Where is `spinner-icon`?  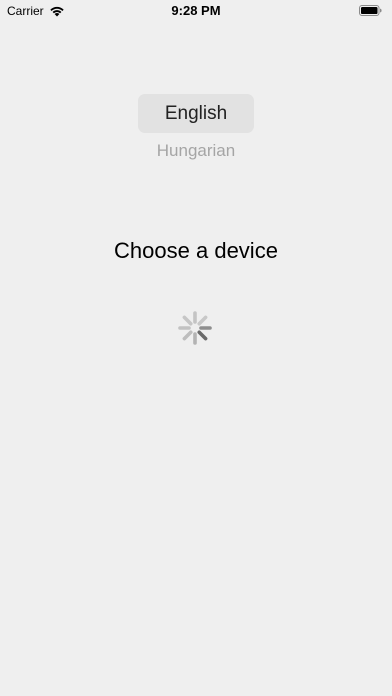
spinner-icon is located at coordinates (195, 328).